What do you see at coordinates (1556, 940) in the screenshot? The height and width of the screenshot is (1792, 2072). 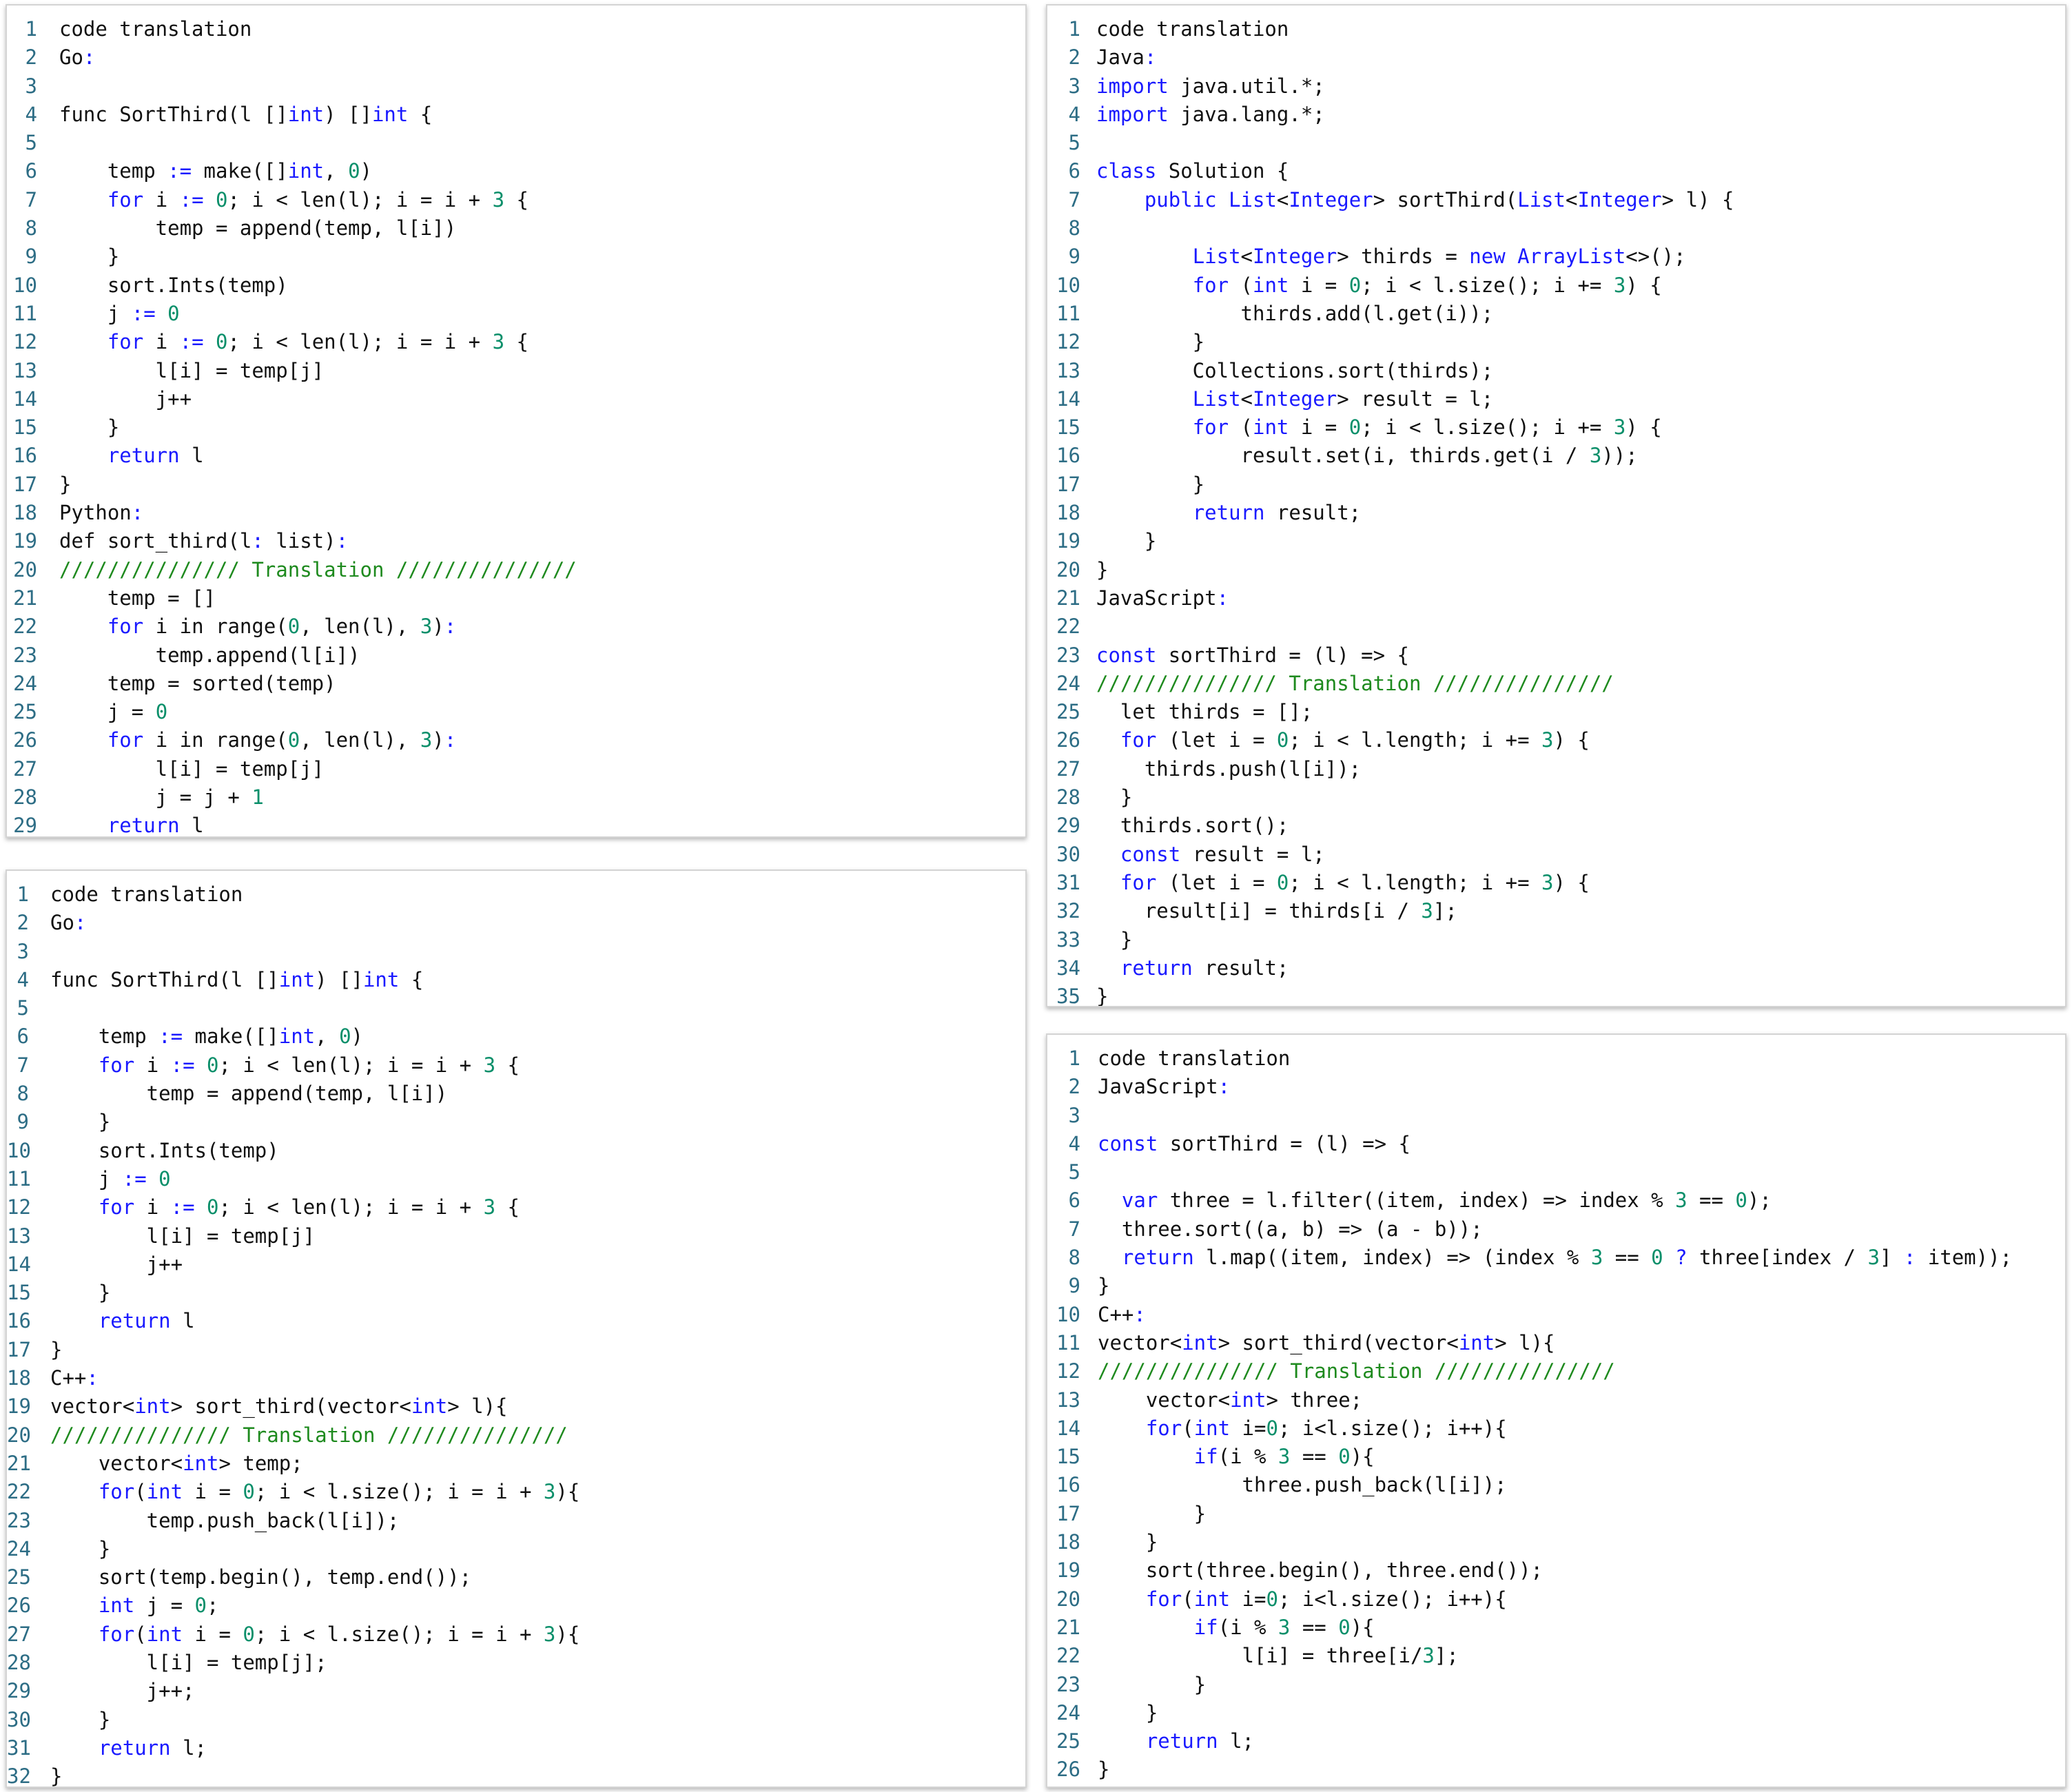 I see `code-line: 33 }` at bounding box center [1556, 940].